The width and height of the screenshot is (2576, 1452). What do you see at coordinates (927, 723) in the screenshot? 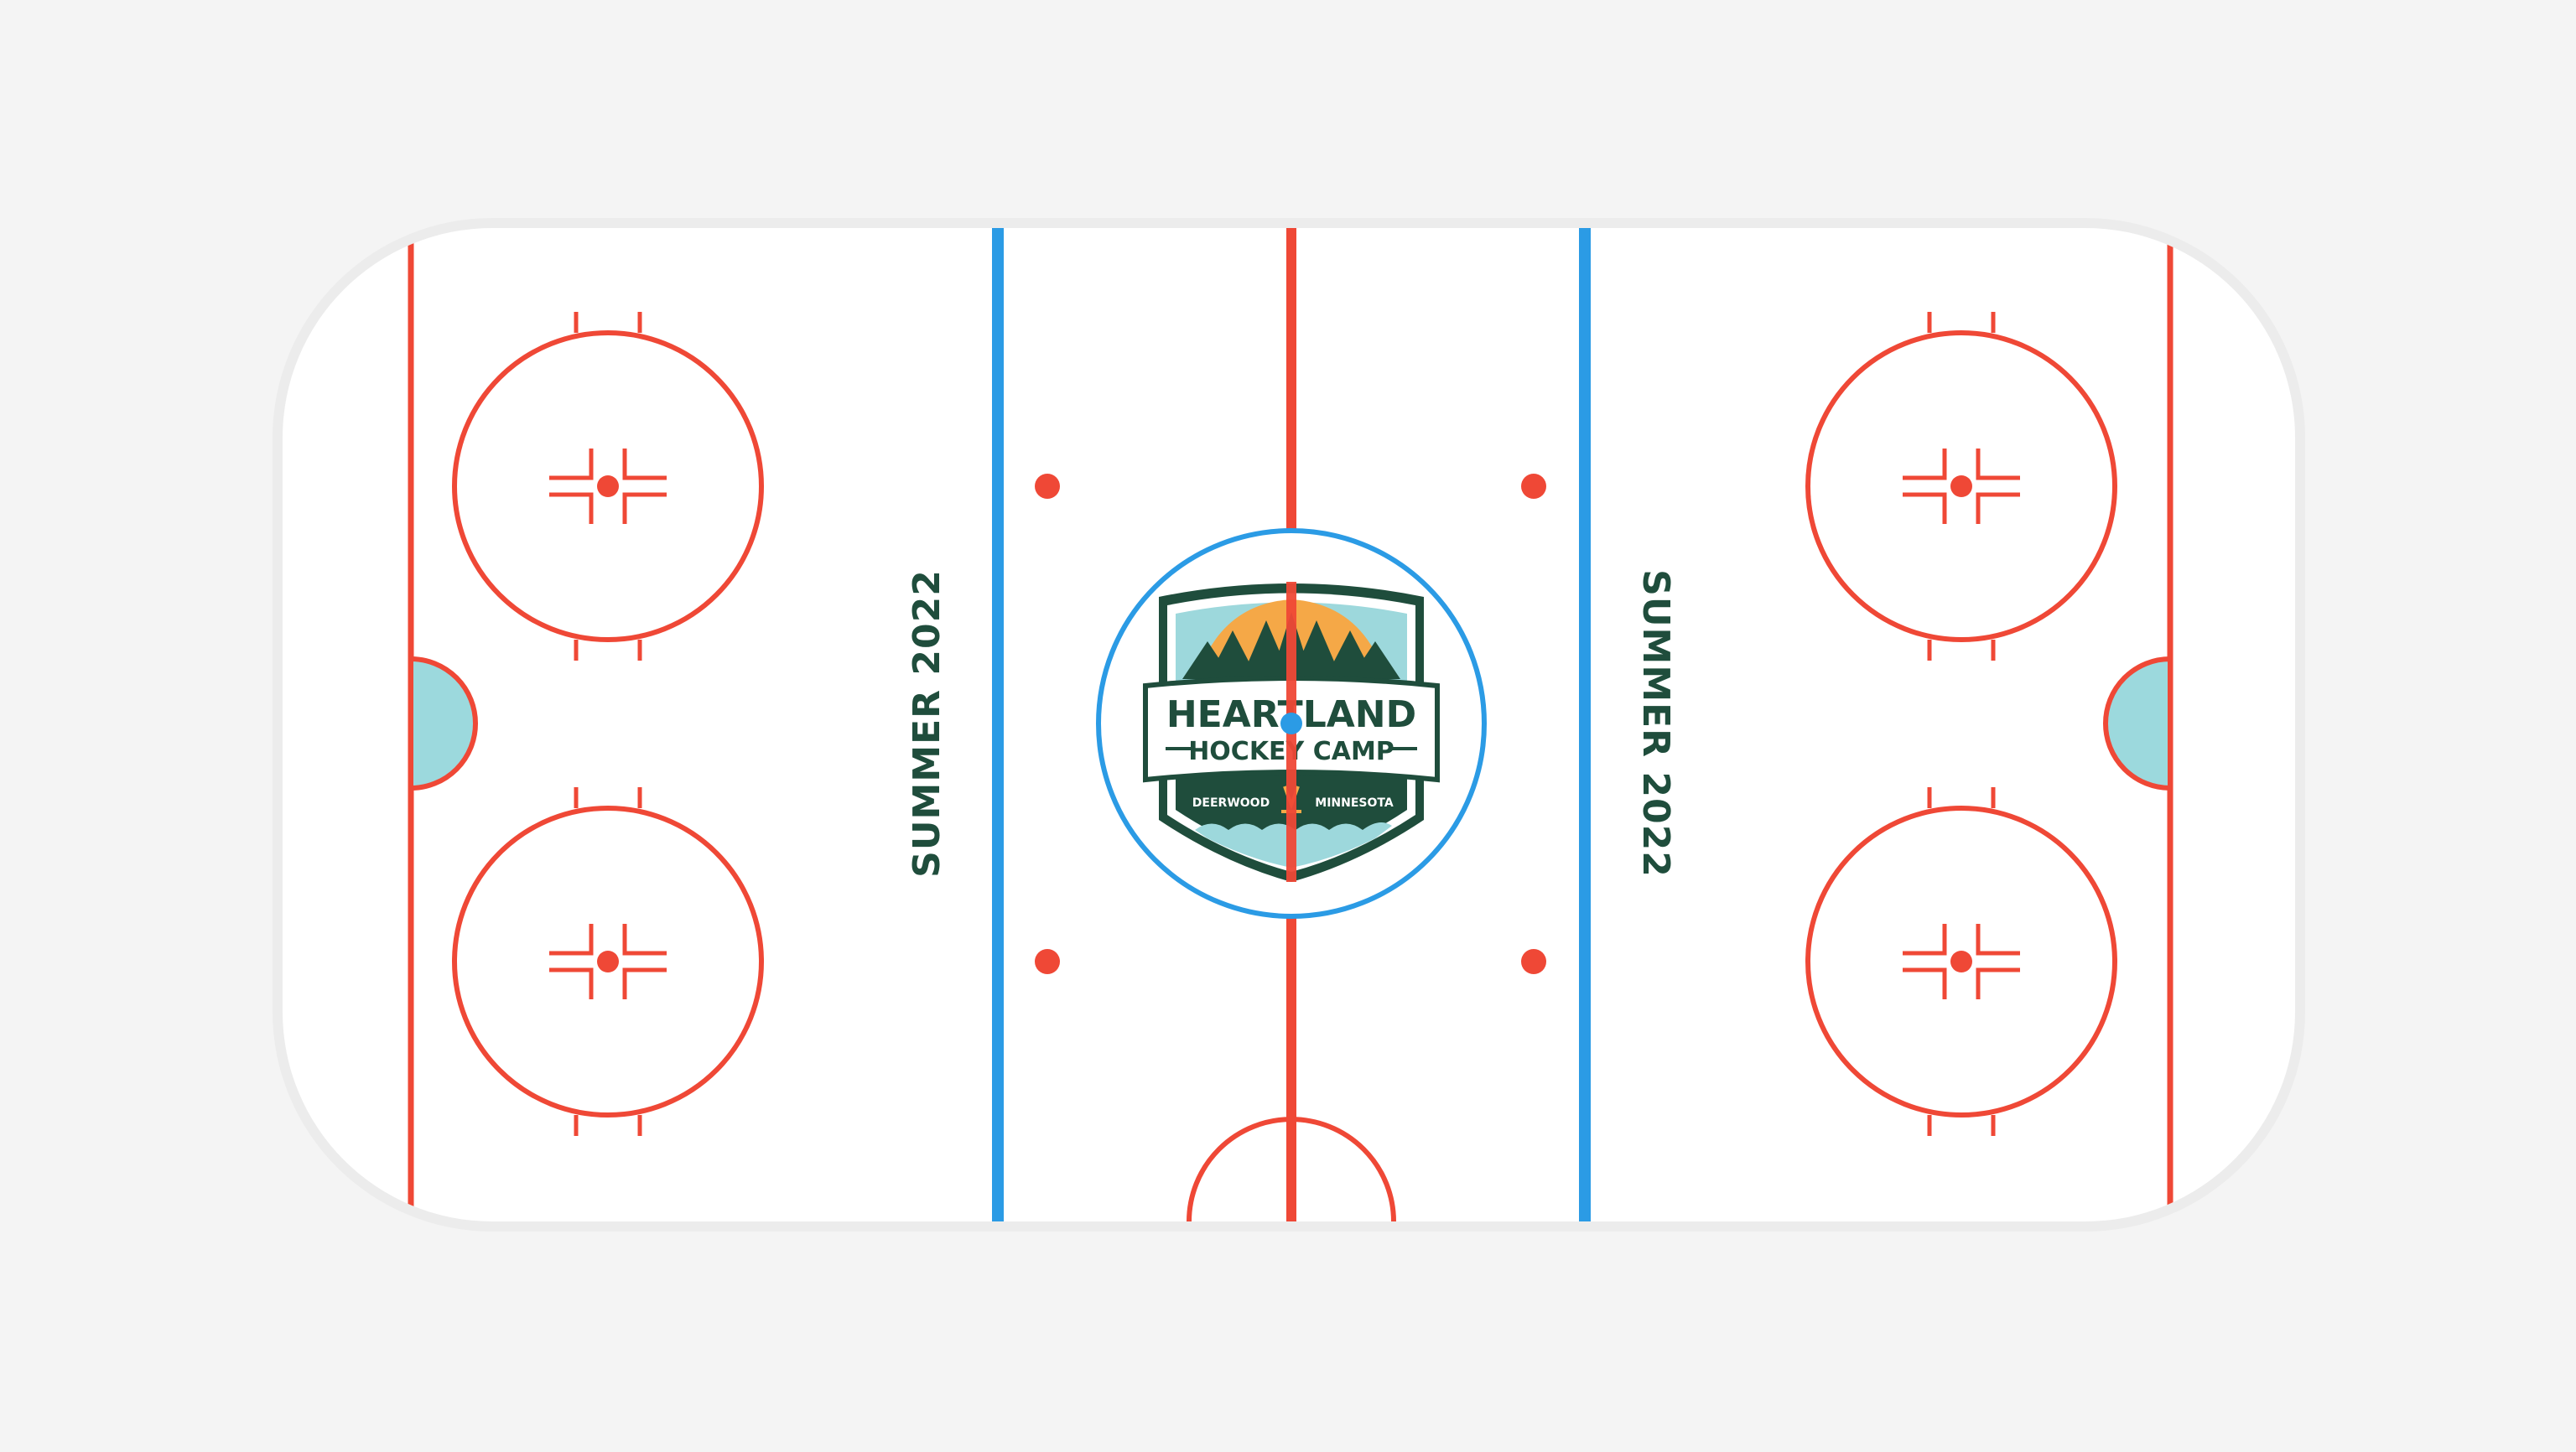
I see `summer-text-left: SUMMER 2022` at bounding box center [927, 723].